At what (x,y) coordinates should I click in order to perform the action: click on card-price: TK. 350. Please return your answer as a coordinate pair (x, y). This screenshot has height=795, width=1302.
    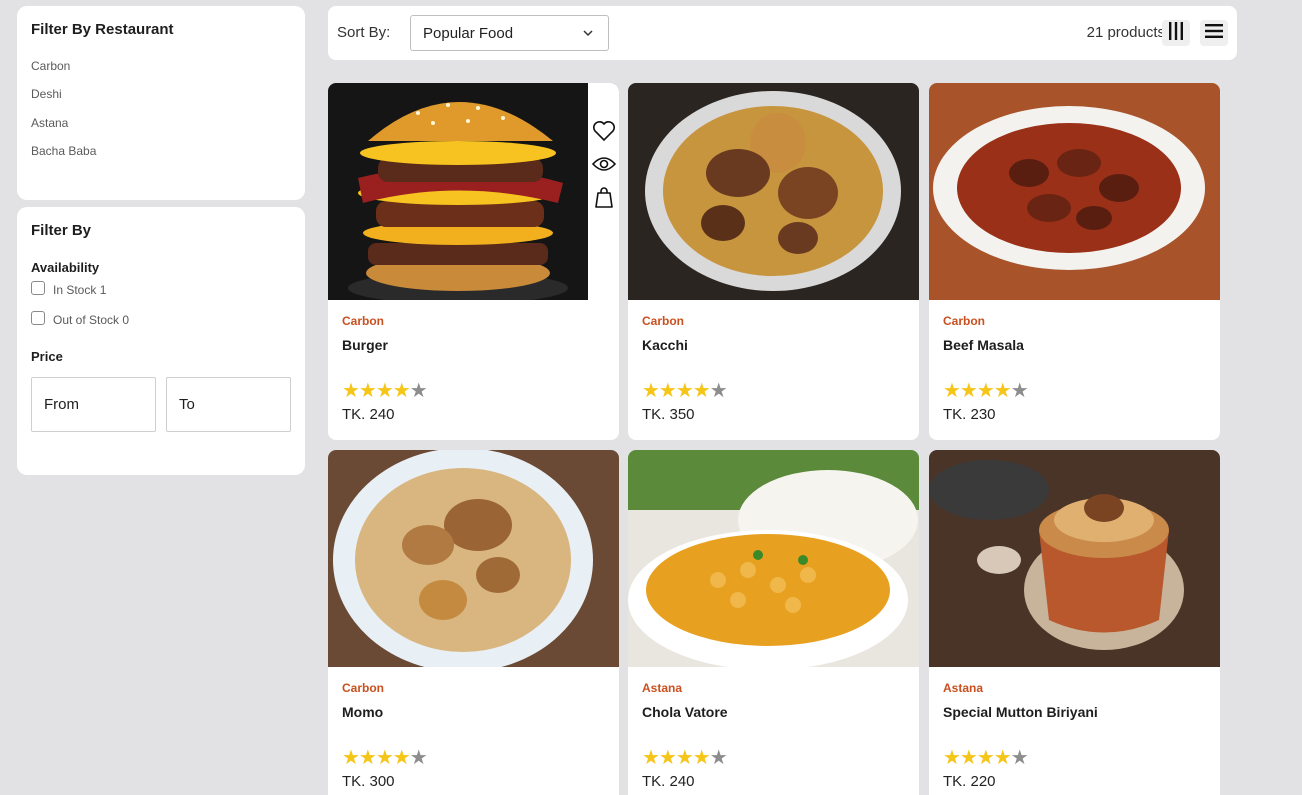
    Looking at the image, I should click on (668, 414).